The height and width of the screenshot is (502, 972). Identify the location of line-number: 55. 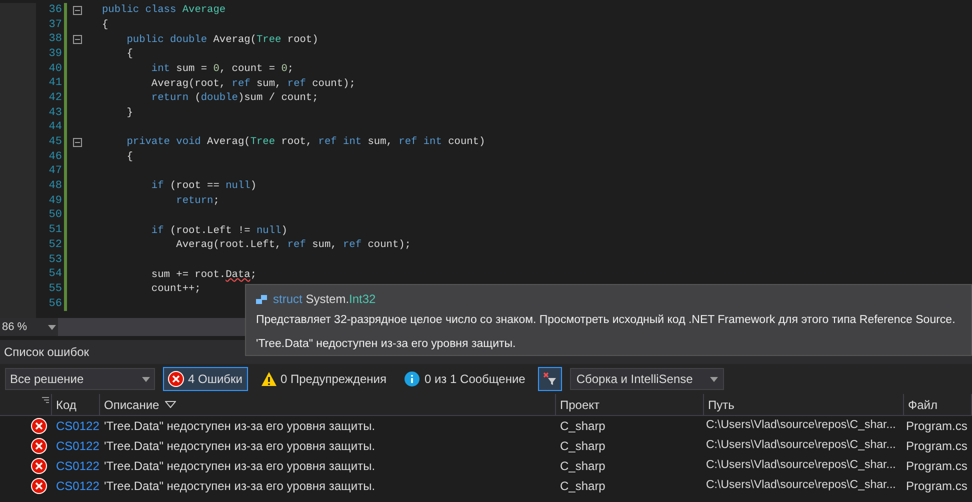
(55, 289).